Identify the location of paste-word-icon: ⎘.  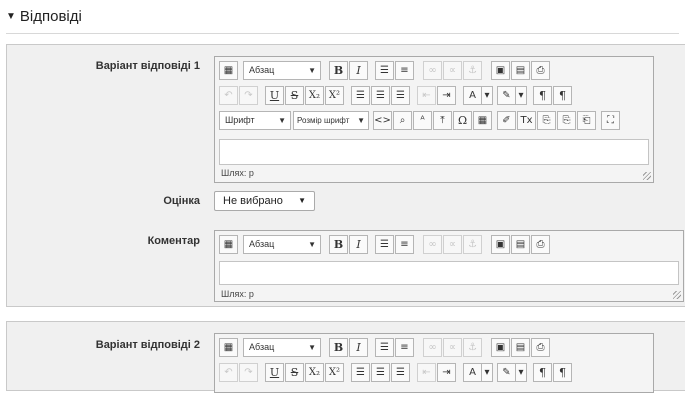
(566, 120).